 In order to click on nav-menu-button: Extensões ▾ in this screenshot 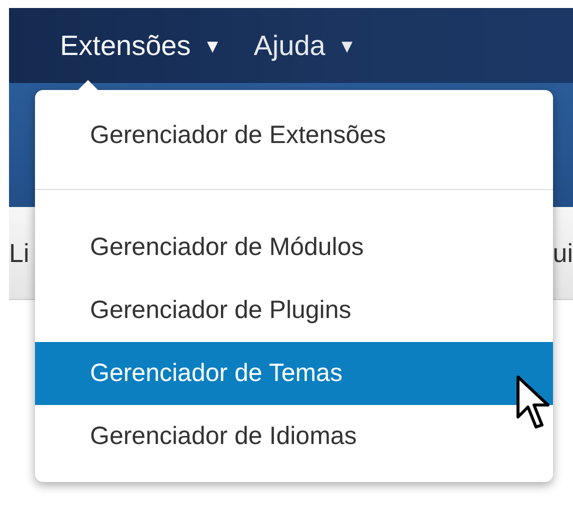, I will do `click(139, 46)`.